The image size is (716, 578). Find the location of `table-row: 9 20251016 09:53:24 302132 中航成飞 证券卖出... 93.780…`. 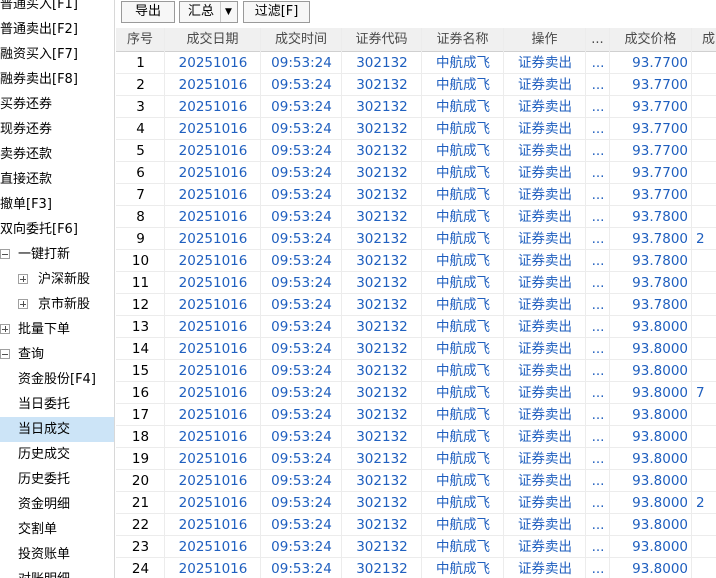

table-row: 9 20251016 09:53:24 302132 中航成飞 证券卖出... 93.780… is located at coordinates (416, 239).